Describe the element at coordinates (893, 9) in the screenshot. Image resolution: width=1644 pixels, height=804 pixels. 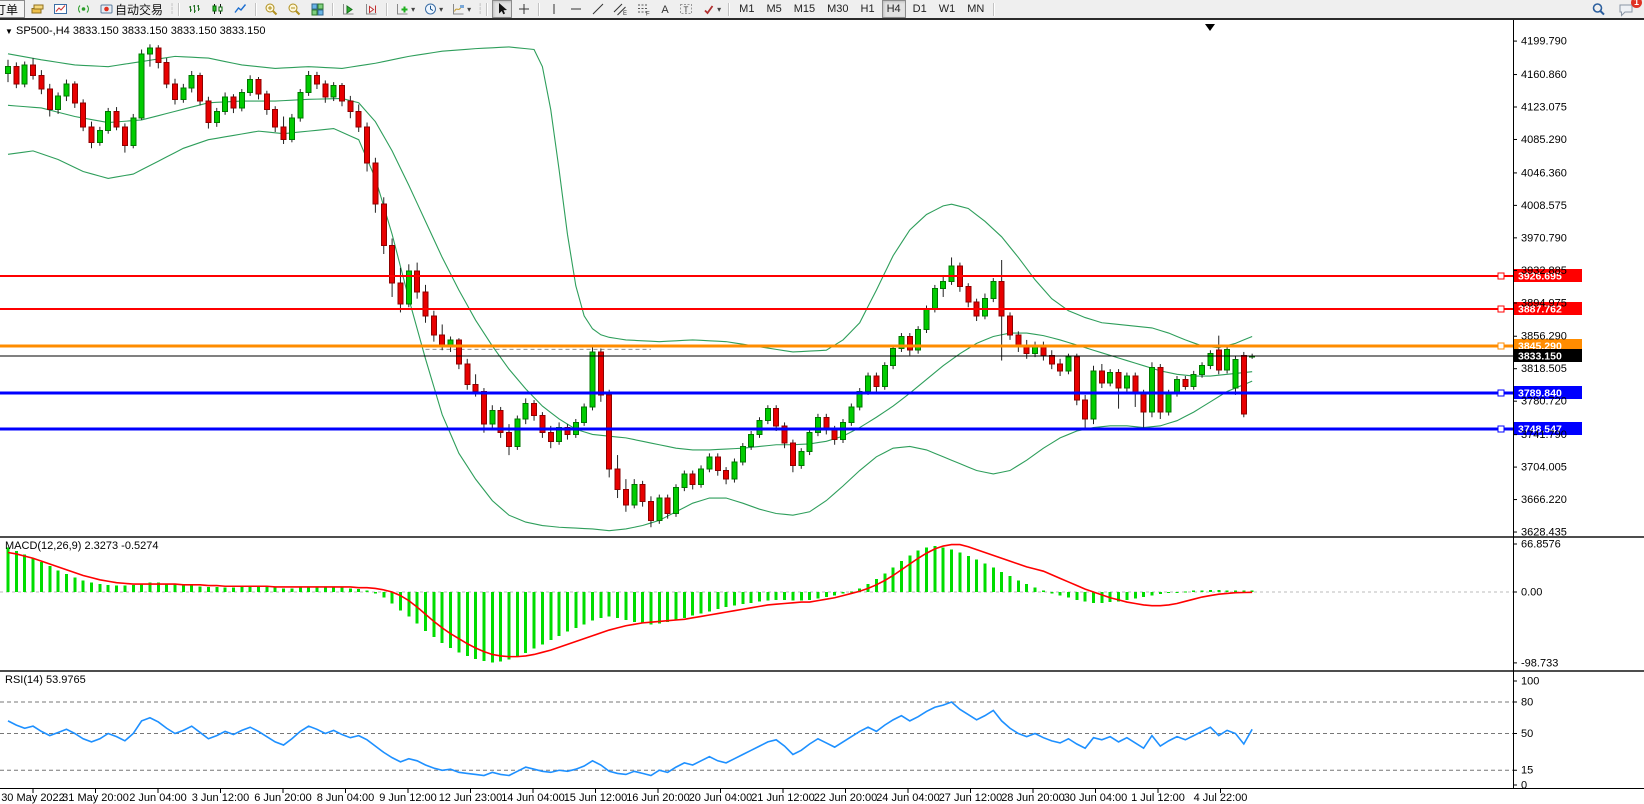
I see `tab-timeframe-h4: H4` at that location.